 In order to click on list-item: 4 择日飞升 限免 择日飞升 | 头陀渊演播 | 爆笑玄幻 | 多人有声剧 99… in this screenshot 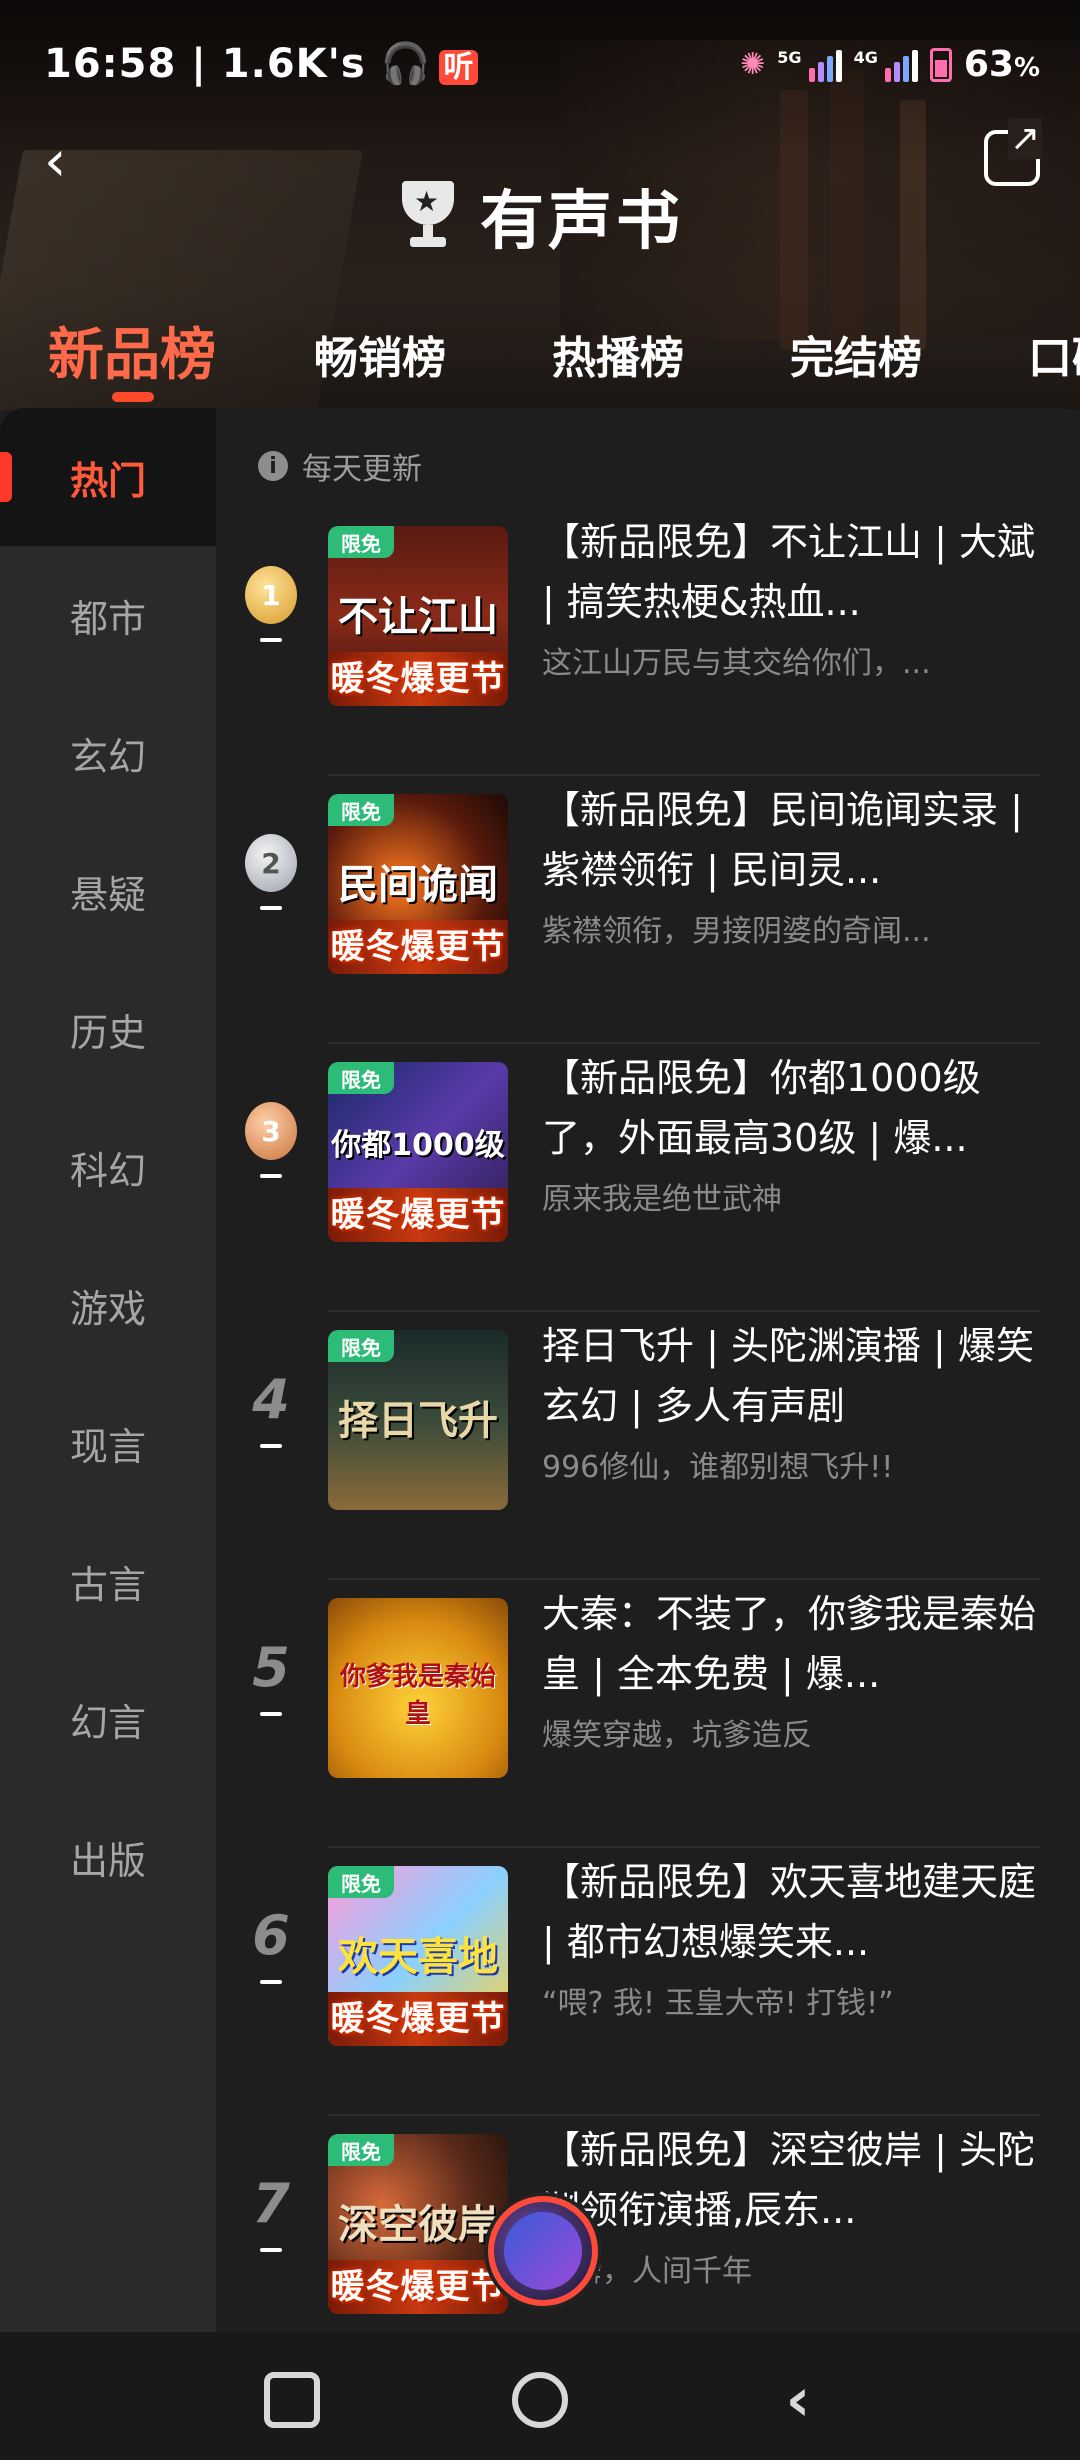, I will do `click(648, 1444)`.